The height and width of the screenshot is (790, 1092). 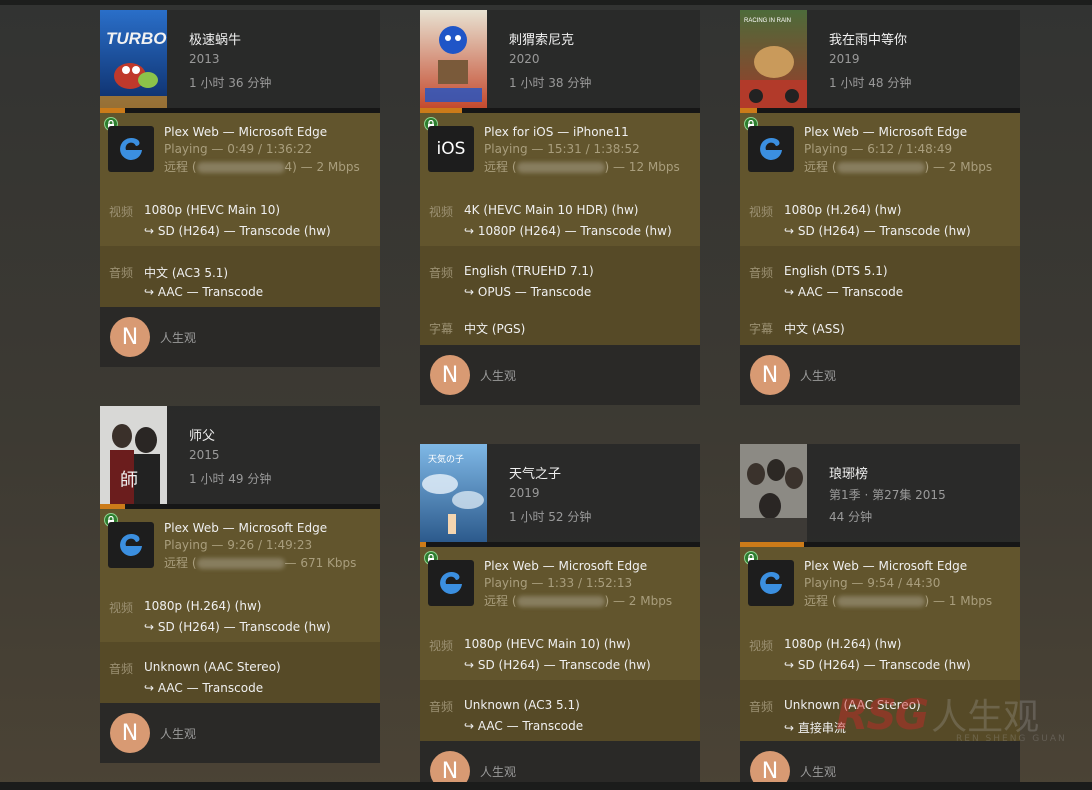 What do you see at coordinates (529, 271) in the screenshot?
I see `audio-source: English (TRUEHD 7.1)` at bounding box center [529, 271].